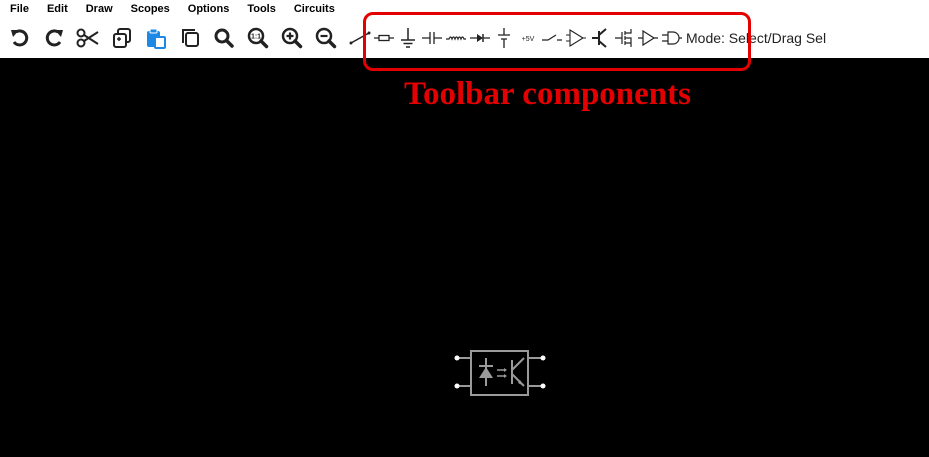 The height and width of the screenshot is (457, 929). I want to click on menu-draw: Draw, so click(98, 9).